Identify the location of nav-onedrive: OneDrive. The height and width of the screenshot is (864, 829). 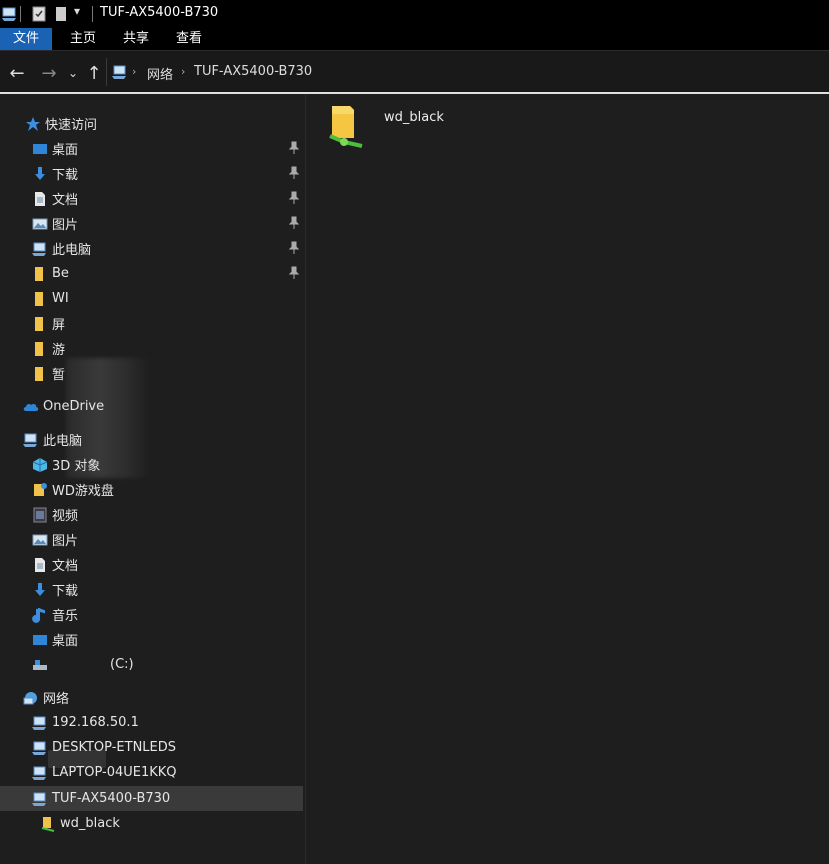
(63, 406).